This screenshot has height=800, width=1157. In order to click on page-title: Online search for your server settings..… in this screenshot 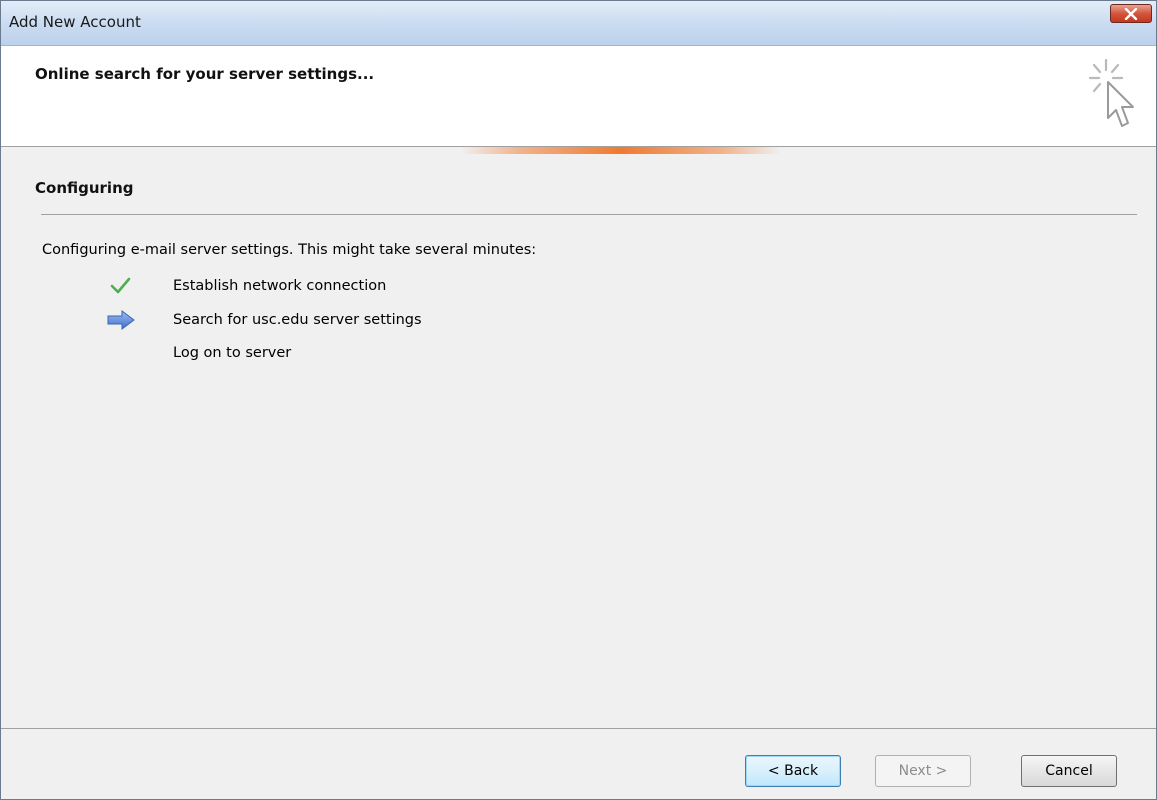, I will do `click(205, 74)`.